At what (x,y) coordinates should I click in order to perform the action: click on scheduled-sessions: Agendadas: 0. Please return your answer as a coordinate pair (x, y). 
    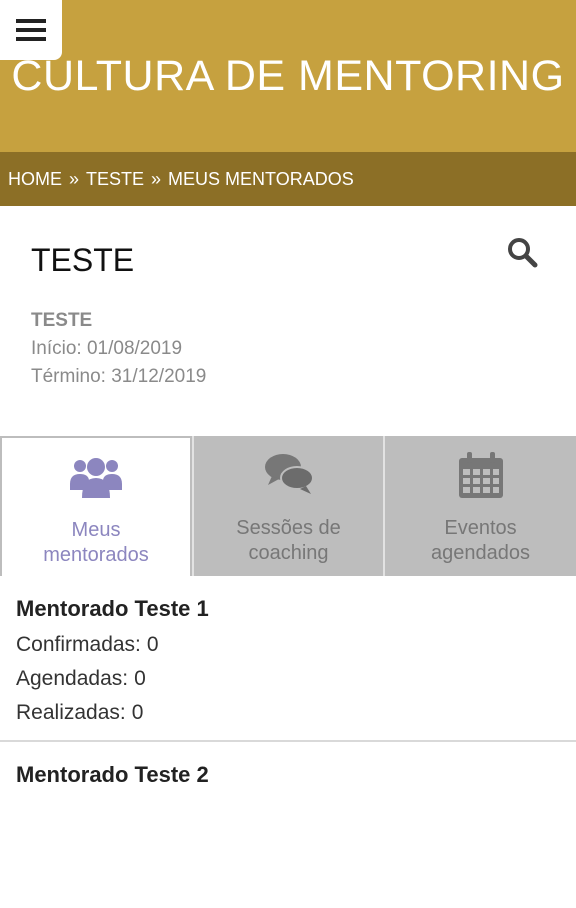
    Looking at the image, I should click on (296, 679).